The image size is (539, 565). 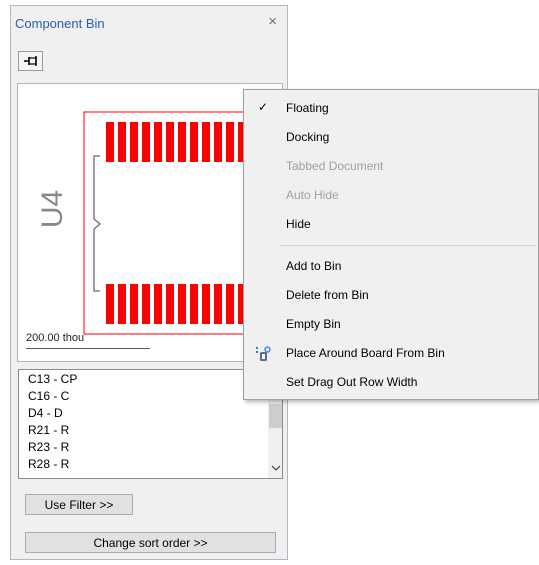 I want to click on scale-label: 200.00 thou, so click(x=55, y=338).